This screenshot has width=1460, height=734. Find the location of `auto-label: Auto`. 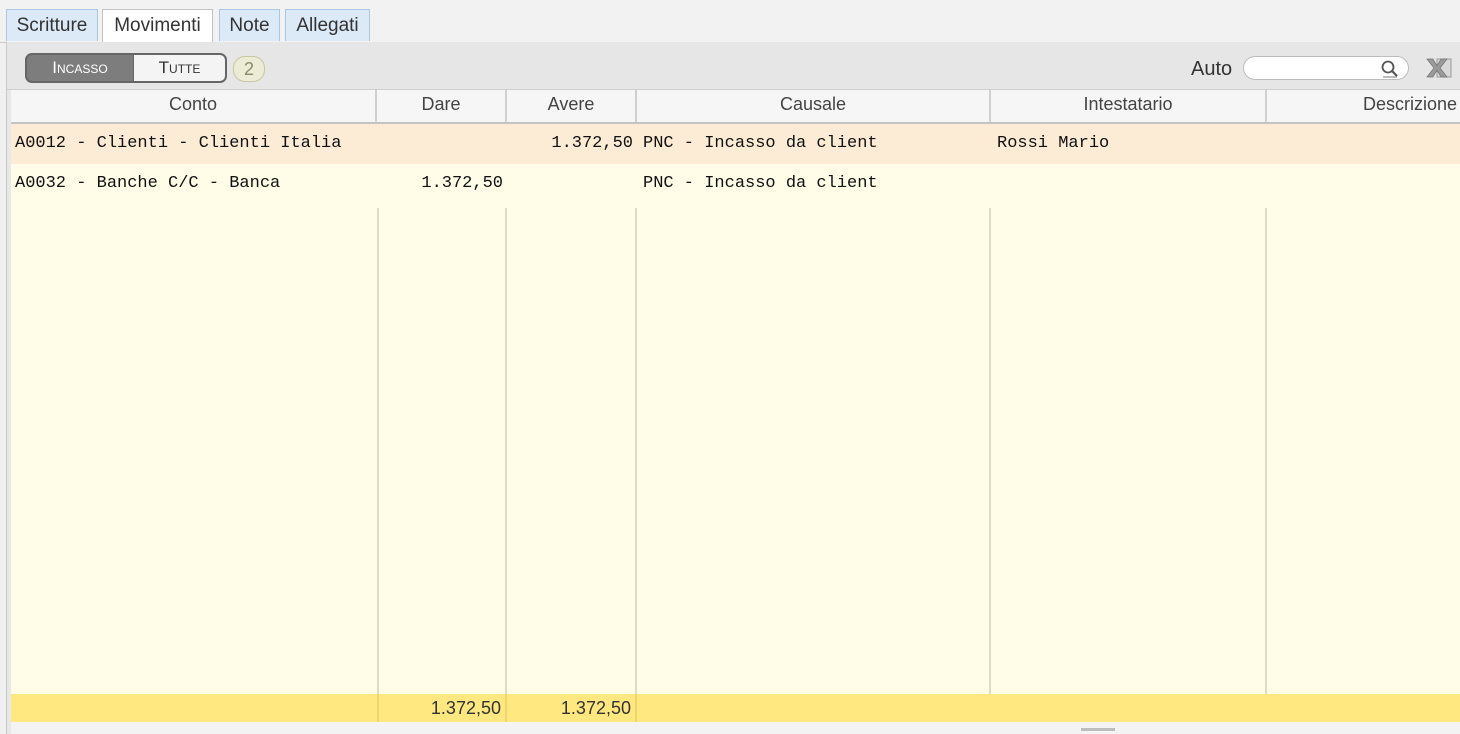

auto-label: Auto is located at coordinates (1212, 69).